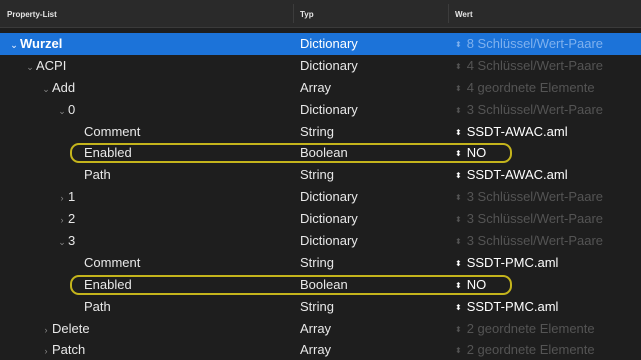  I want to click on table-row: ⌄ Add Array ⬍ 4 geordnete Elemente, so click(320, 88).